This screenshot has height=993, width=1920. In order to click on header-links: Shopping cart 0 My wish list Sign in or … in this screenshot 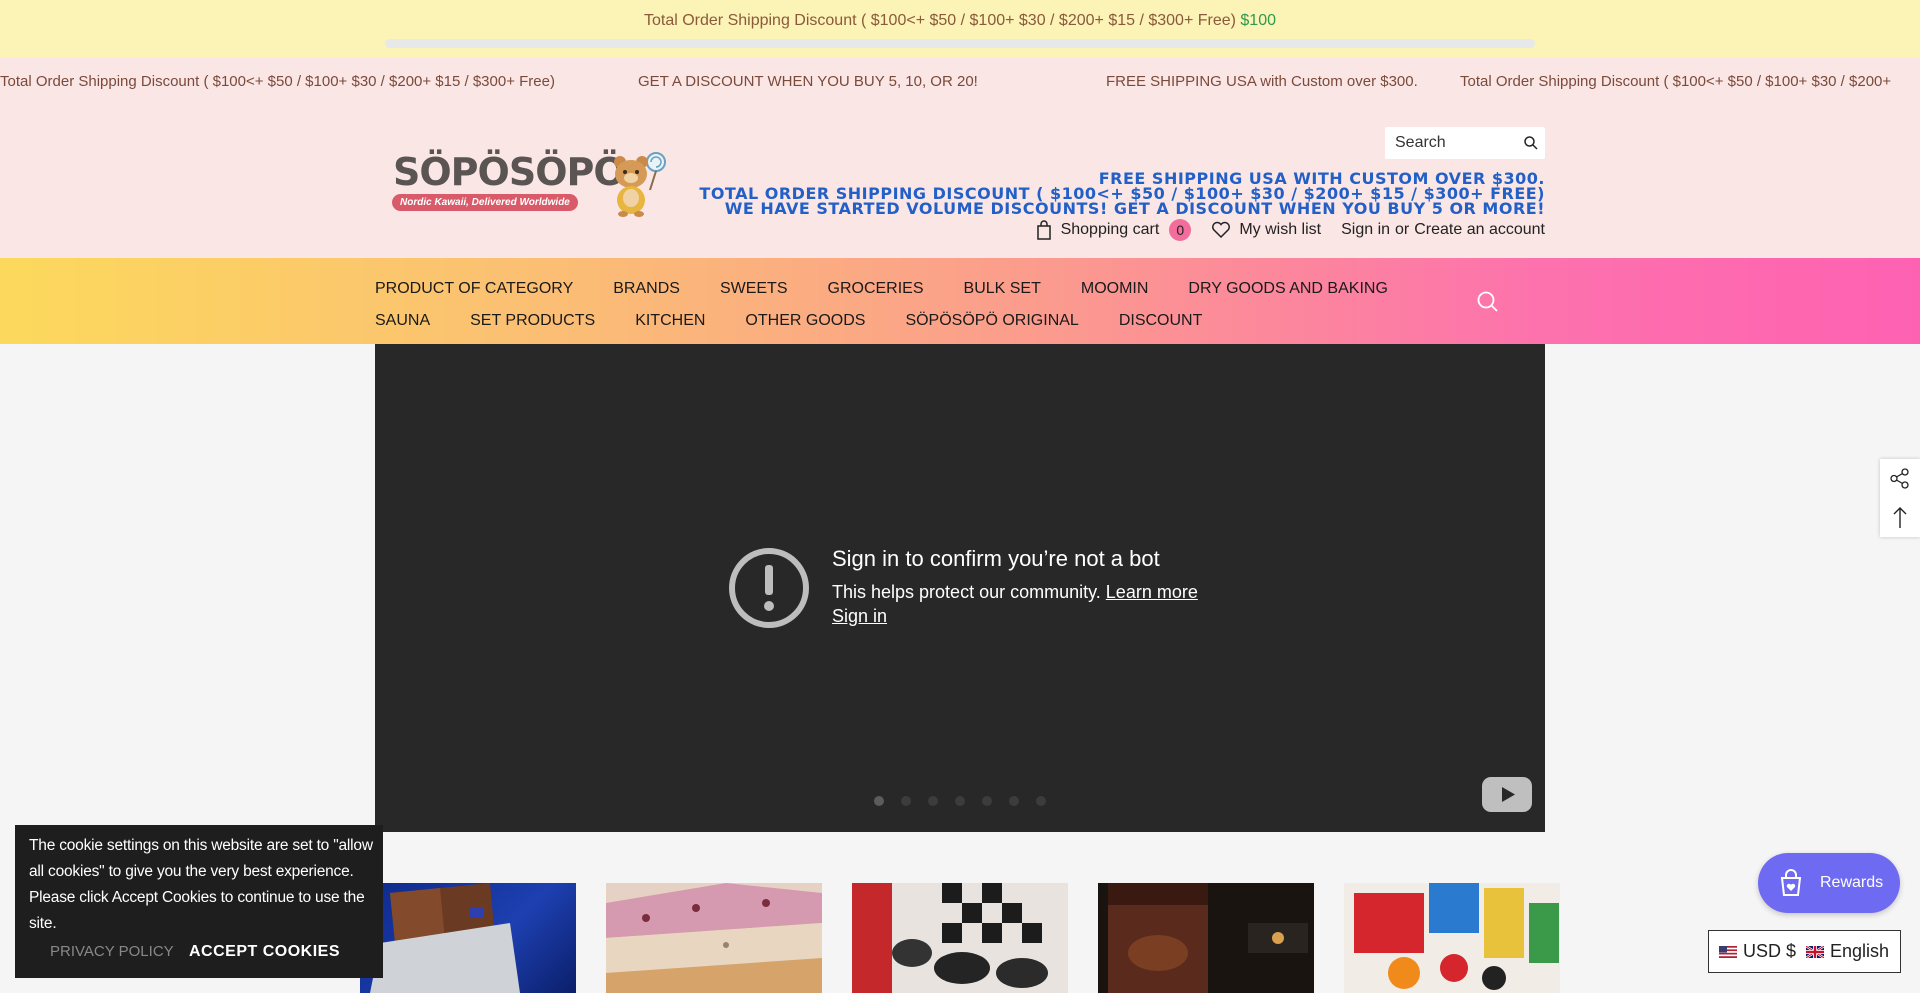, I will do `click(1280, 230)`.